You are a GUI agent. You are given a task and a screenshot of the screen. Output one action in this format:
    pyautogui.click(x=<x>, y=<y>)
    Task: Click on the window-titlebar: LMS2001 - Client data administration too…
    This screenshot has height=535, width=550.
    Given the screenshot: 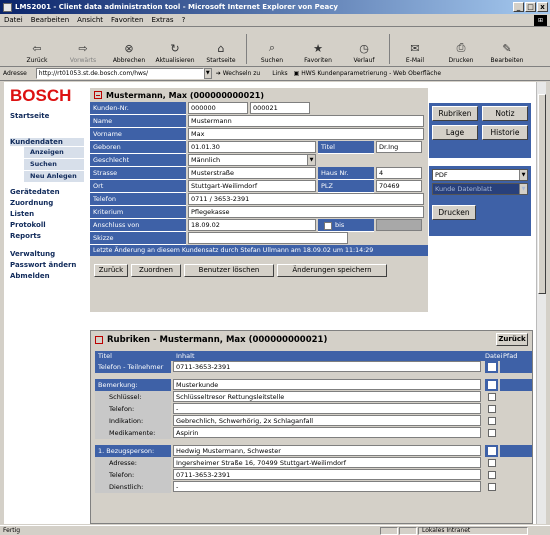 What is the action you would take?
    pyautogui.click(x=275, y=7)
    